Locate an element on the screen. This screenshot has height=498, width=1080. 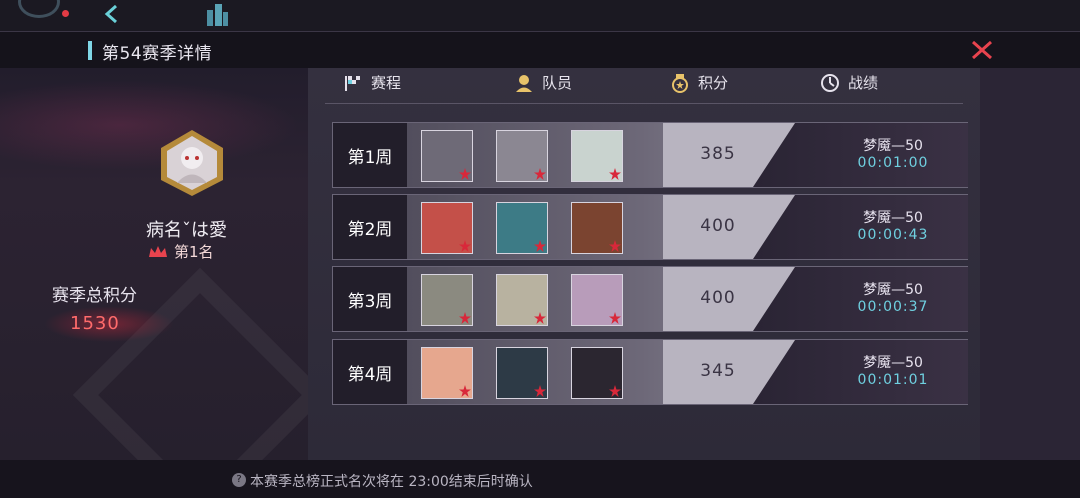
rank-label: 第1名 is located at coordinates (194, 252).